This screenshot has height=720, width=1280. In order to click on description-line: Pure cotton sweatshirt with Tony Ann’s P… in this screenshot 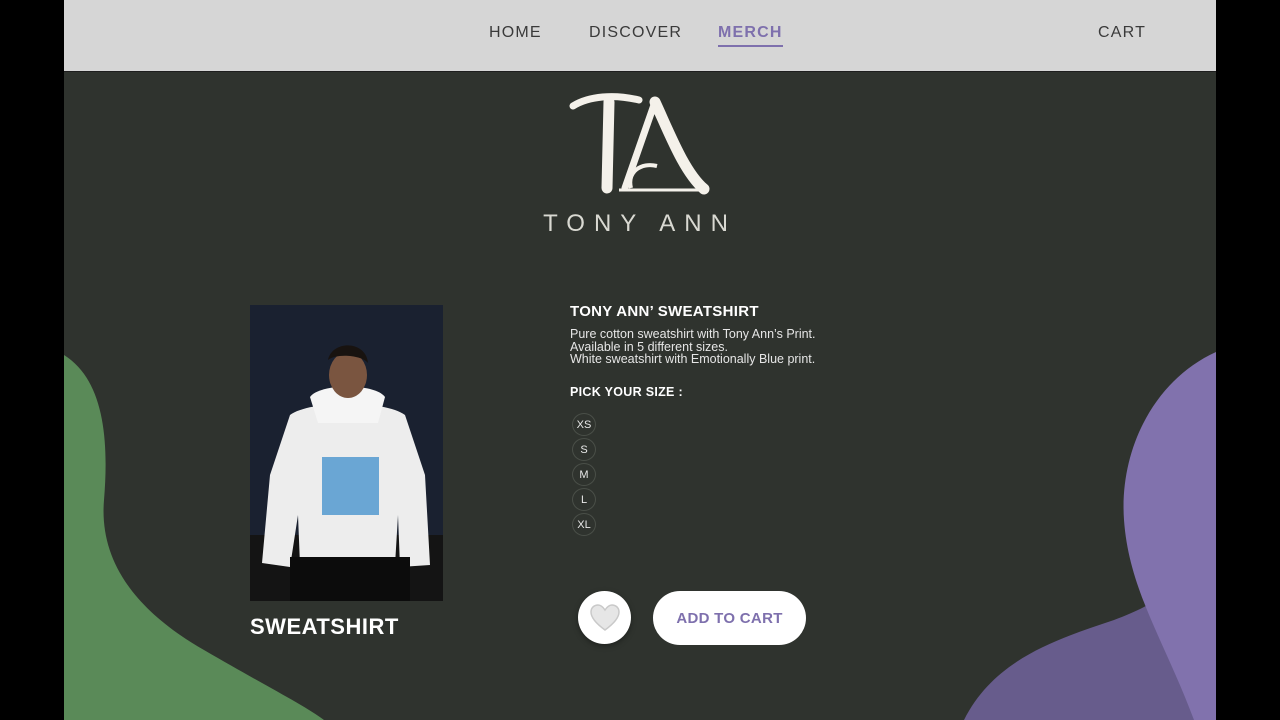, I will do `click(693, 334)`.